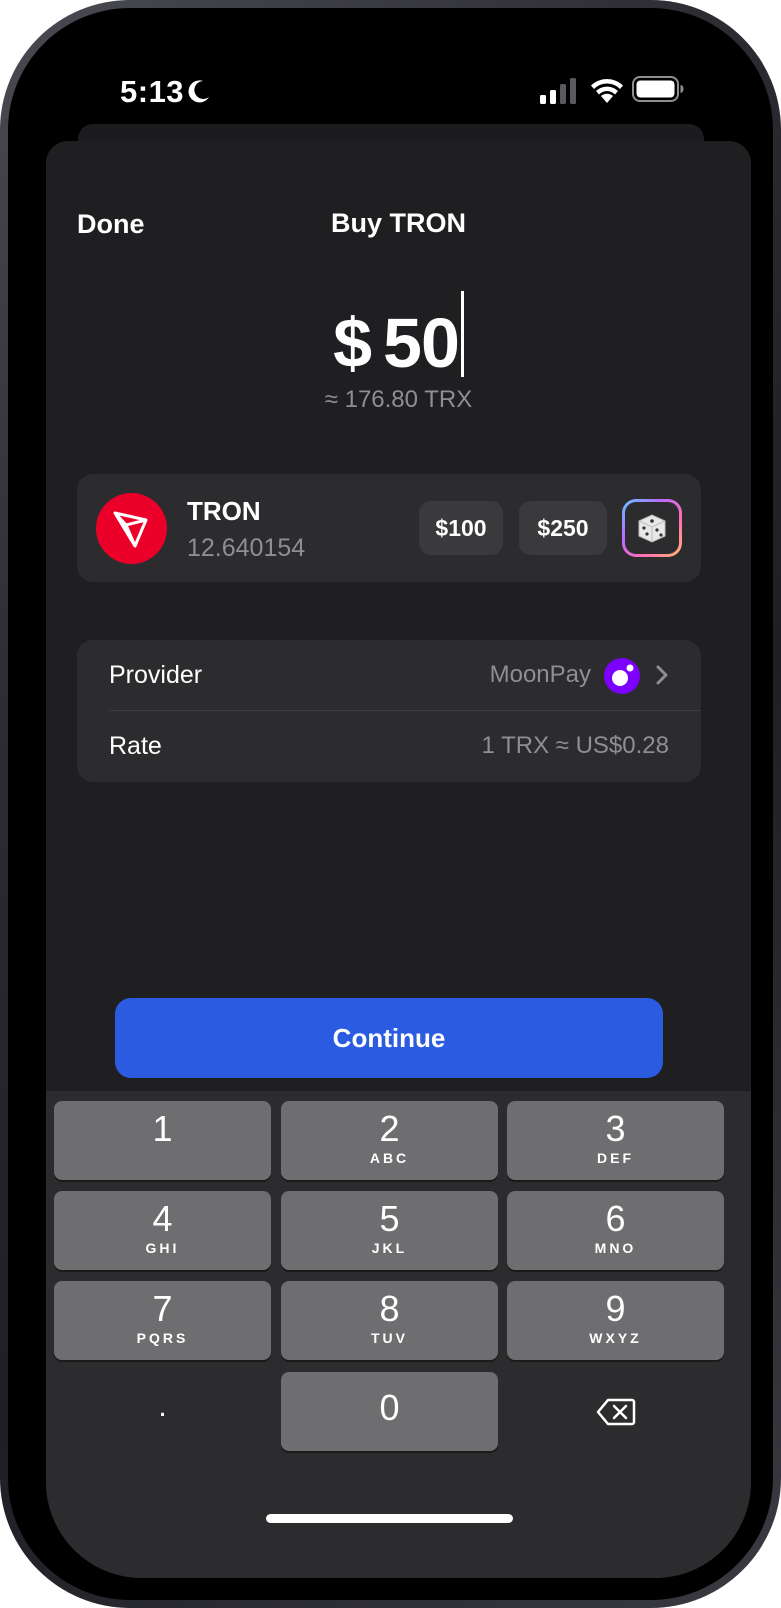  Describe the element at coordinates (615, 1218) in the screenshot. I see `key-digit: 6` at that location.